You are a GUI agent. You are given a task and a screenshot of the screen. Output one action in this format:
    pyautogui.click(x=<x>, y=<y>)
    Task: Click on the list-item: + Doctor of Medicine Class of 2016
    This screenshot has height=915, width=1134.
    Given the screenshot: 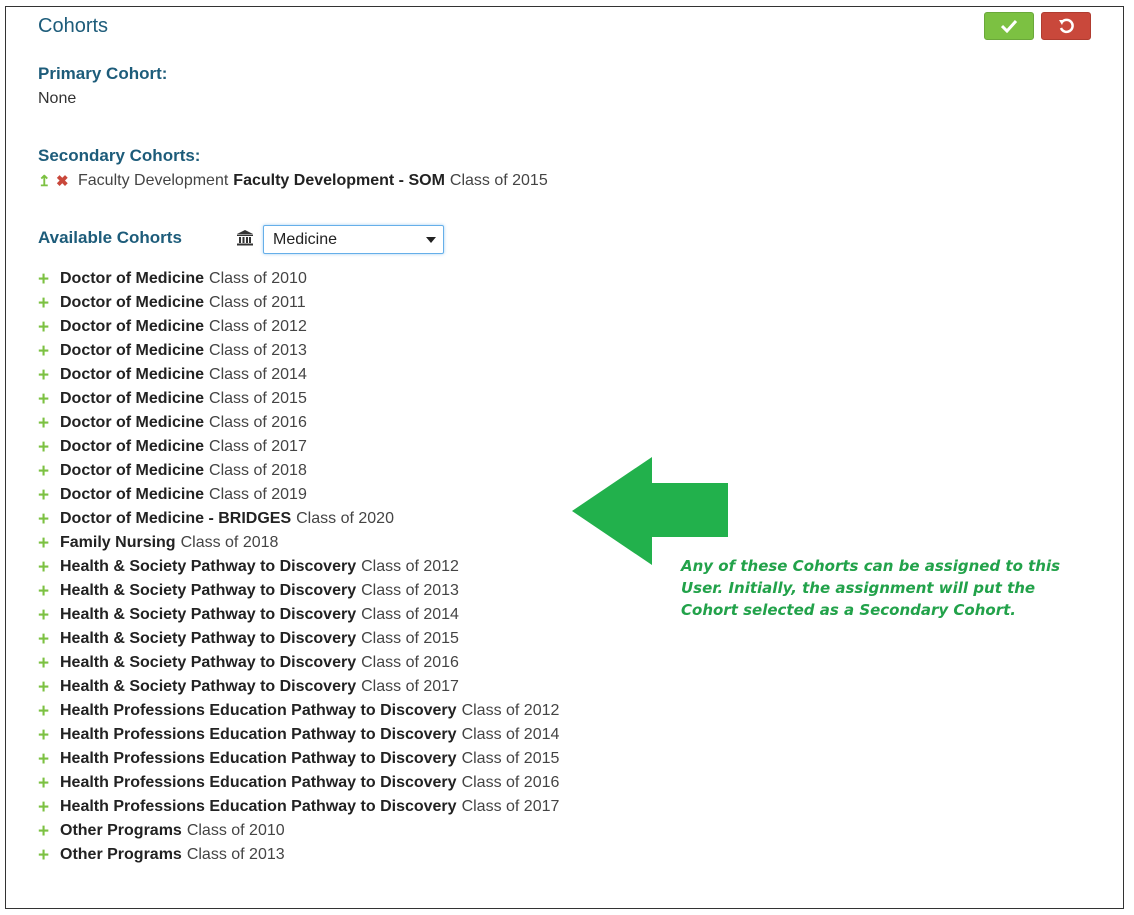 What is the action you would take?
    pyautogui.click(x=298, y=423)
    